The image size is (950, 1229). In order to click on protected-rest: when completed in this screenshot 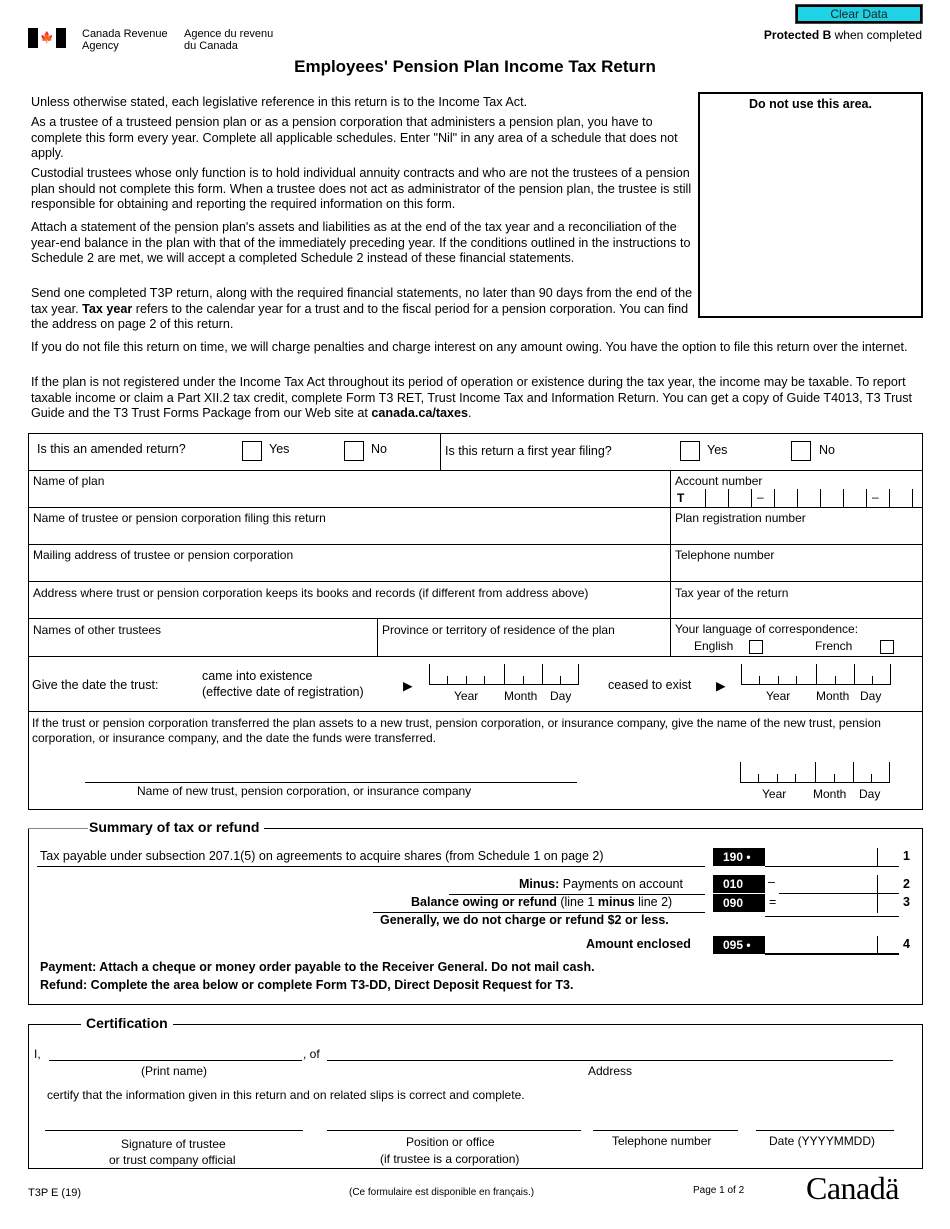, I will do `click(876, 35)`.